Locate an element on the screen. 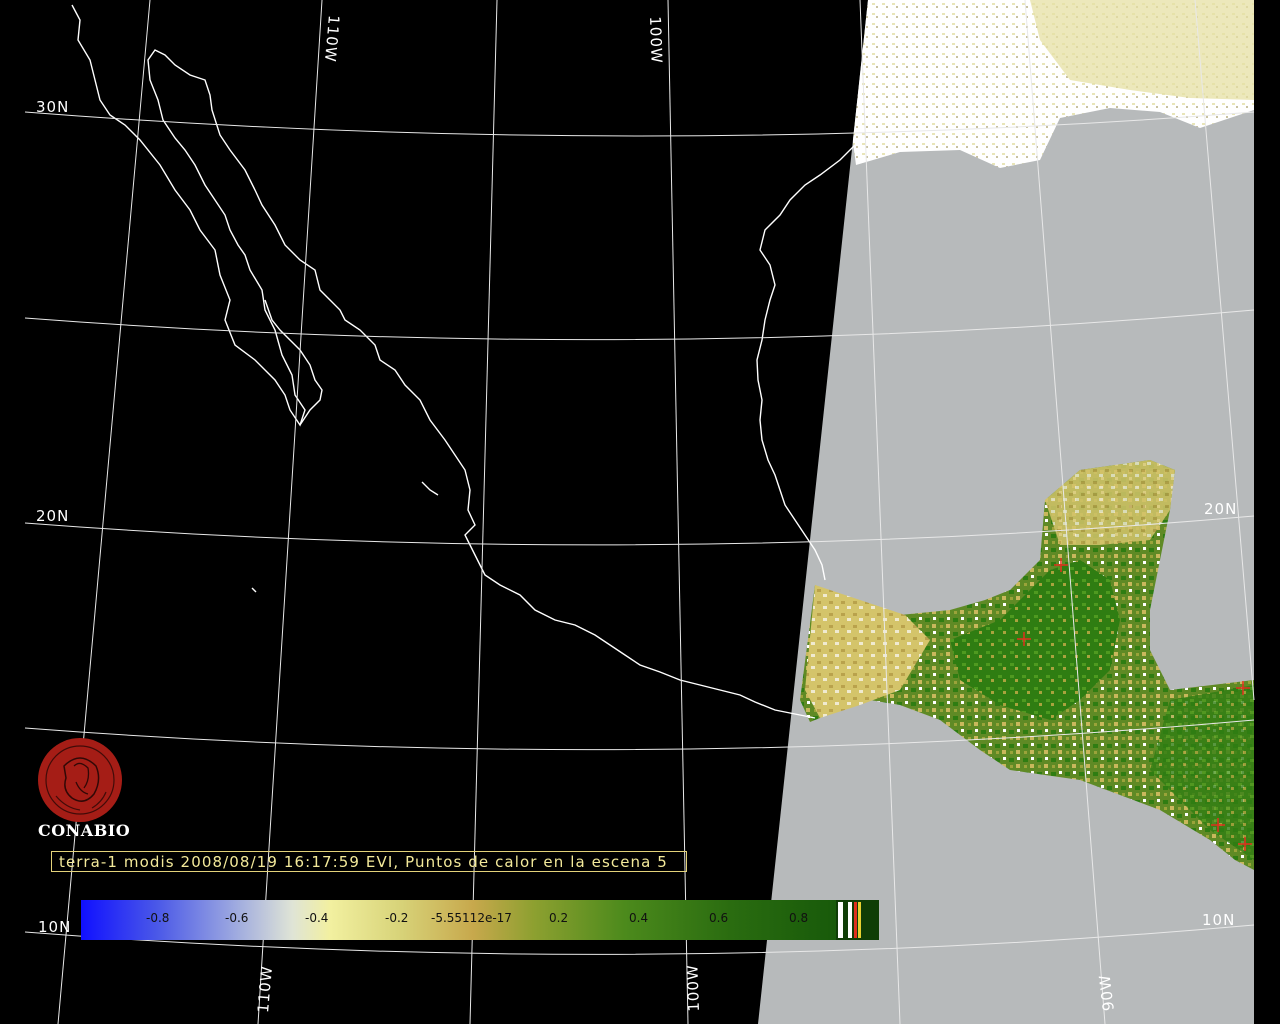 The image size is (1280, 1024). colorbar-tick: -0.4 is located at coordinates (317, 918).